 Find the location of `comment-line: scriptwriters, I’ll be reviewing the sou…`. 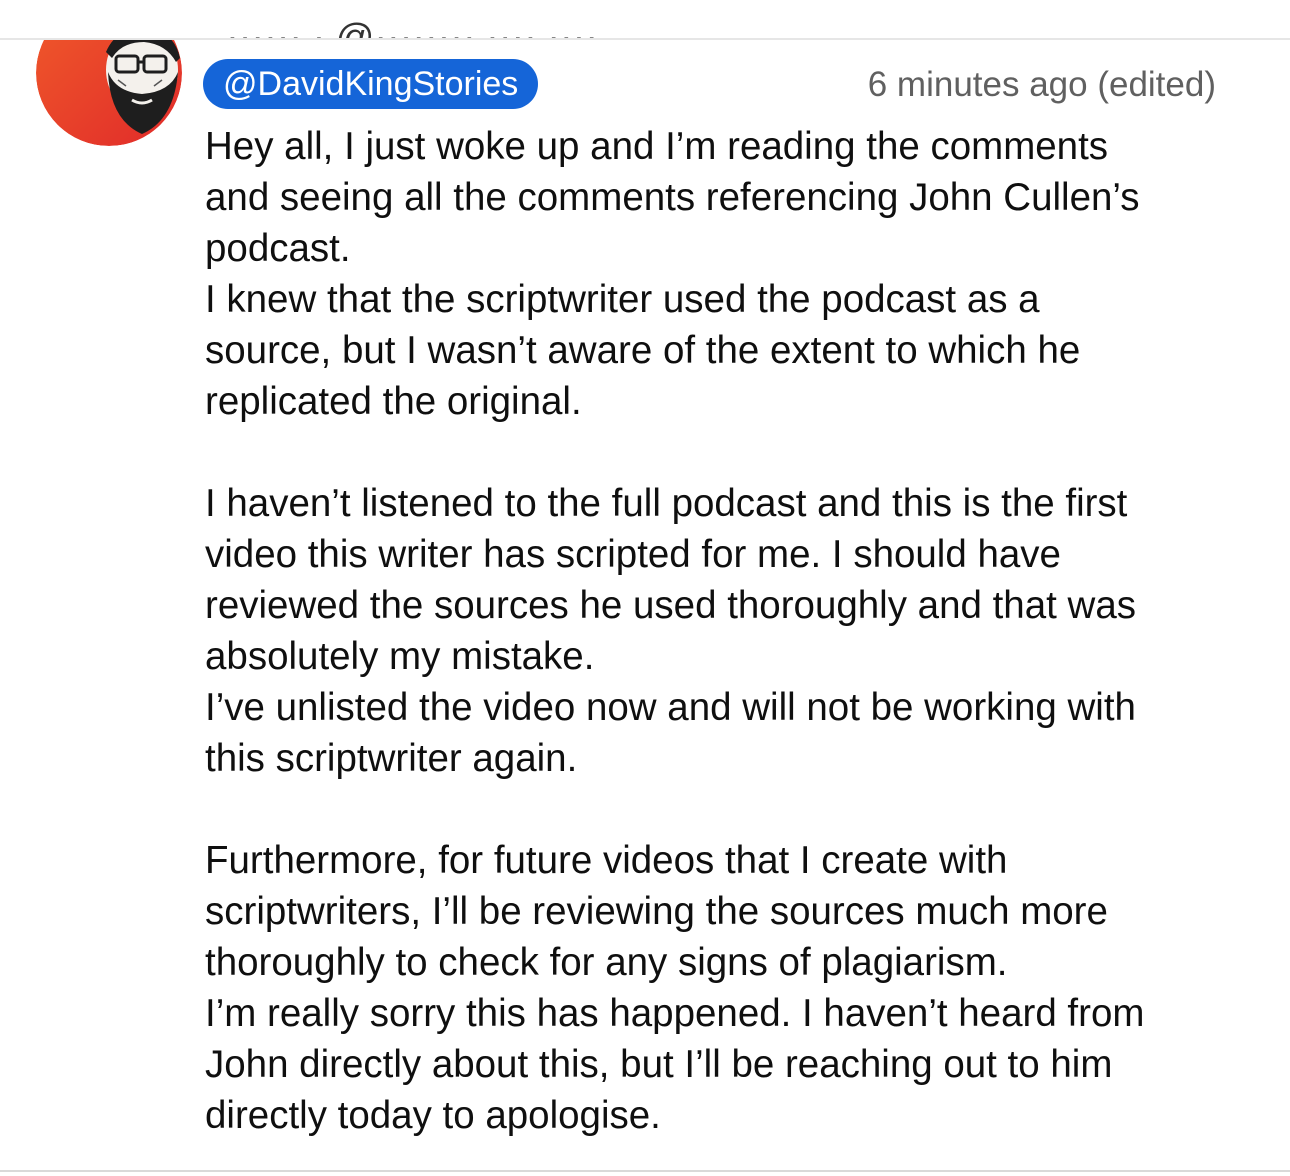

comment-line: scriptwriters, I’ll be reviewing the sou… is located at coordinates (656, 911).